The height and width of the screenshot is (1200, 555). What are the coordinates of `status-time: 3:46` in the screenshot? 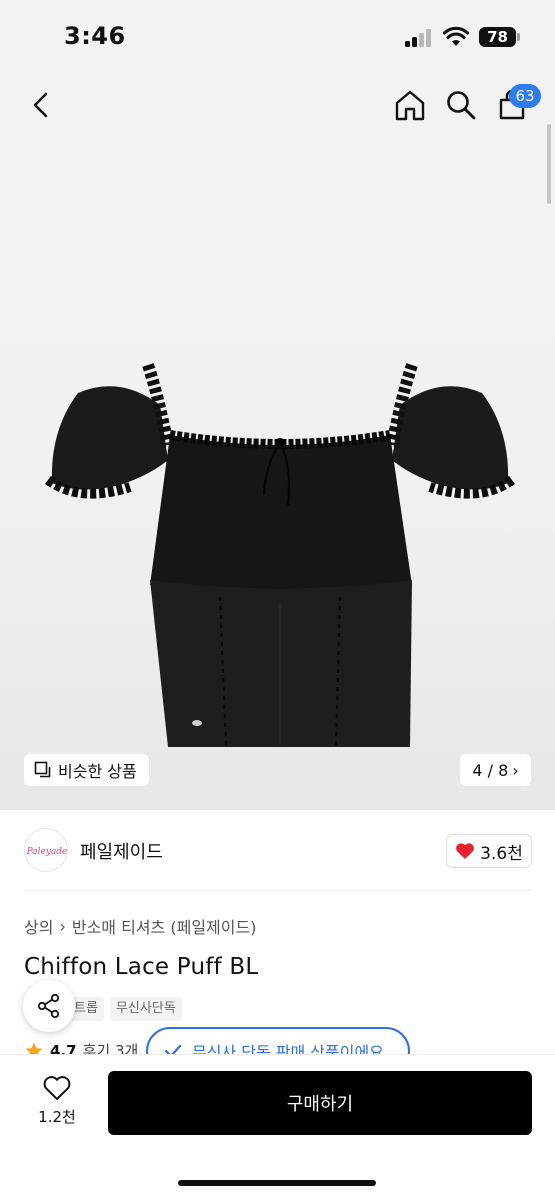 It's located at (95, 36).